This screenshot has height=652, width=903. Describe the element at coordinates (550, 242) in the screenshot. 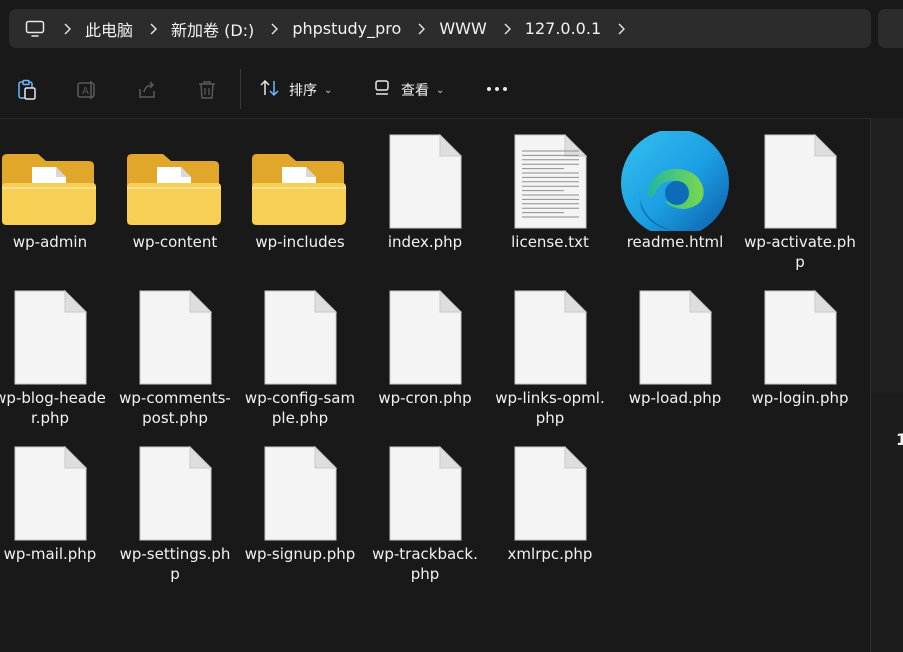

I see `file-name: license.txt` at that location.